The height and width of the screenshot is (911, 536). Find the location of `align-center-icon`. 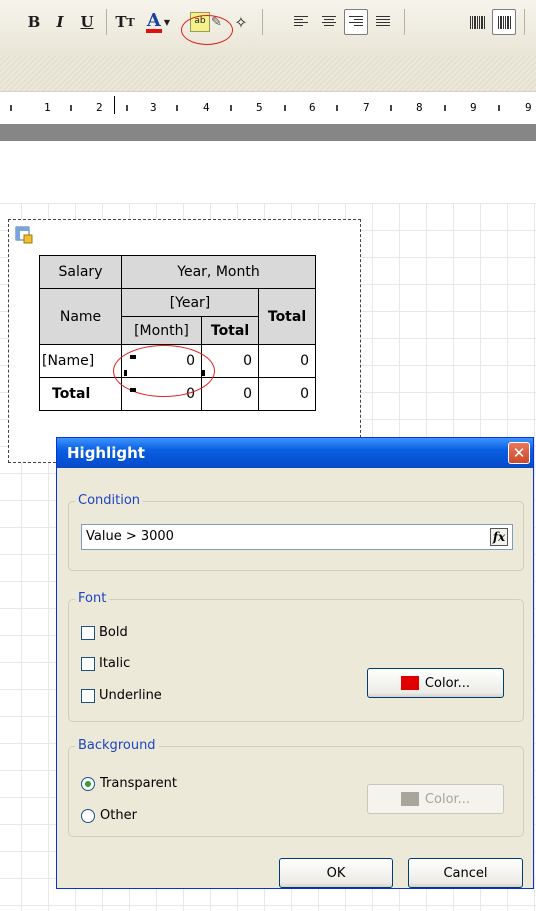

align-center-icon is located at coordinates (329, 22).